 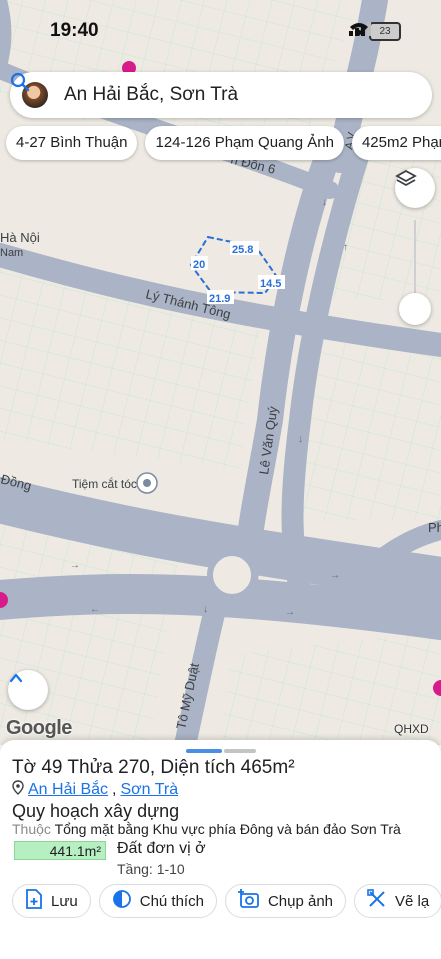 What do you see at coordinates (377, 901) in the screenshot?
I see `draw-tools-icon` at bounding box center [377, 901].